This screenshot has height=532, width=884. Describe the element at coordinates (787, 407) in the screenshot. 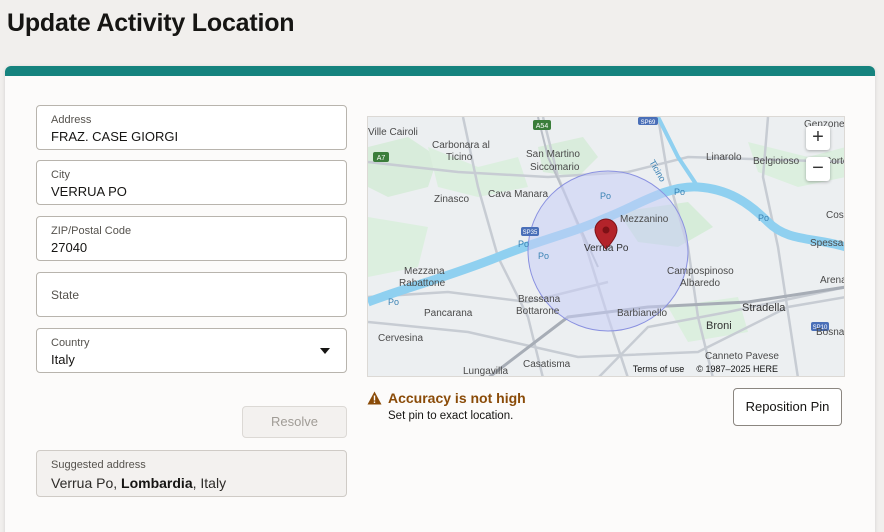

I see `reposition-pin-button: Reposition Pin` at that location.